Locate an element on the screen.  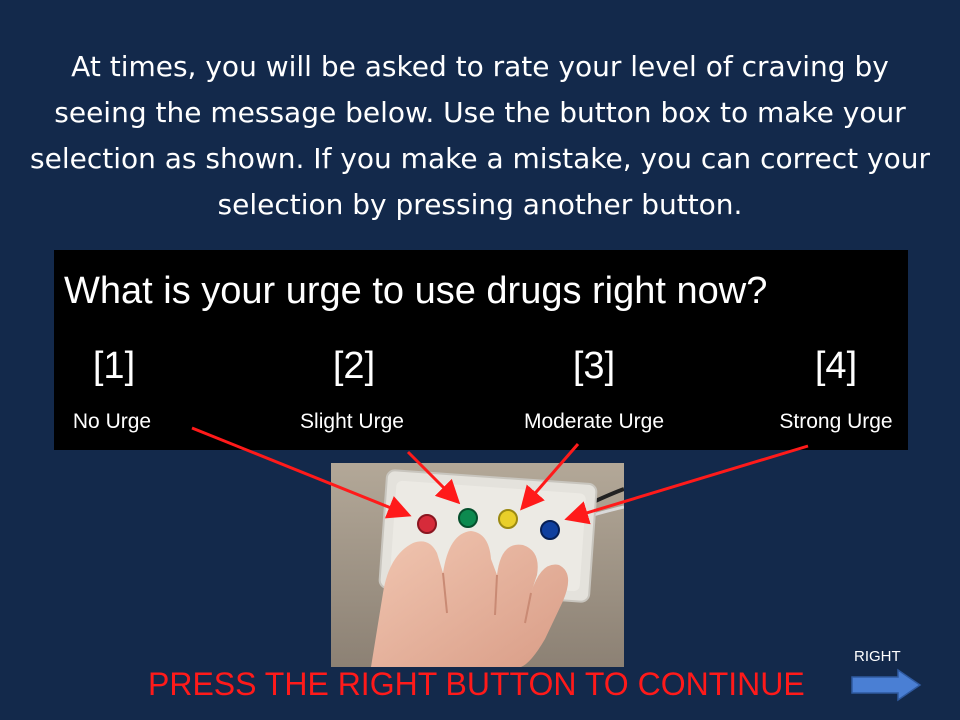
option-2-label: Slight Urge is located at coordinates (352, 421).